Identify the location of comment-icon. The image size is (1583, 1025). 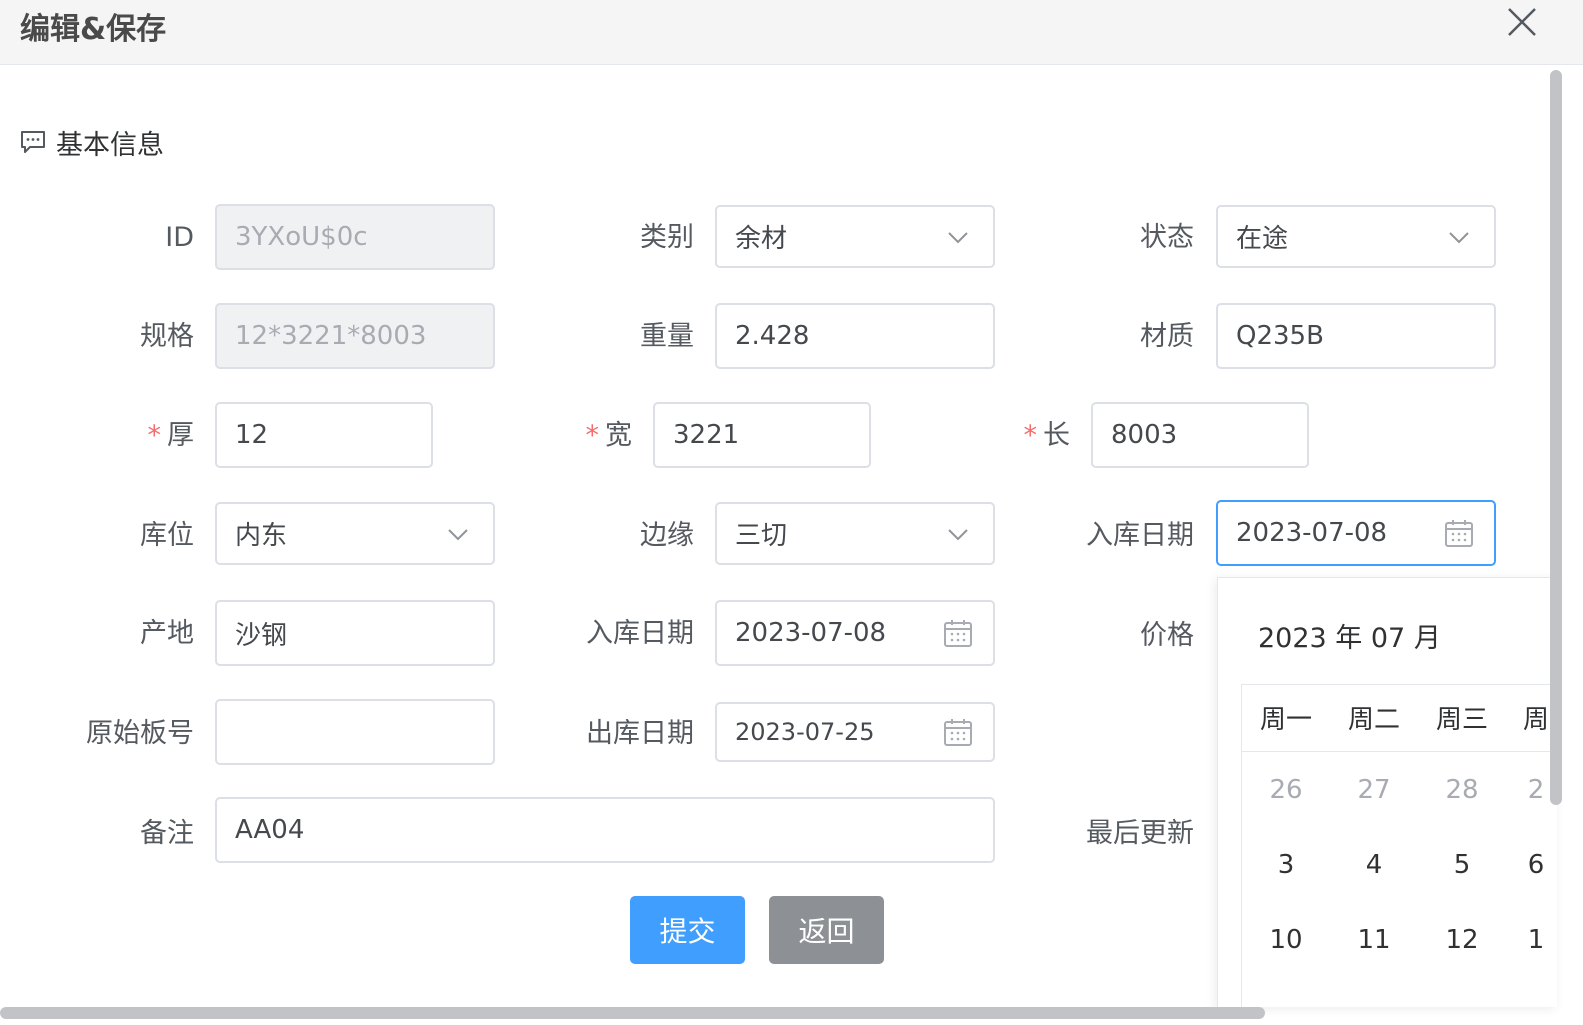
(33, 142).